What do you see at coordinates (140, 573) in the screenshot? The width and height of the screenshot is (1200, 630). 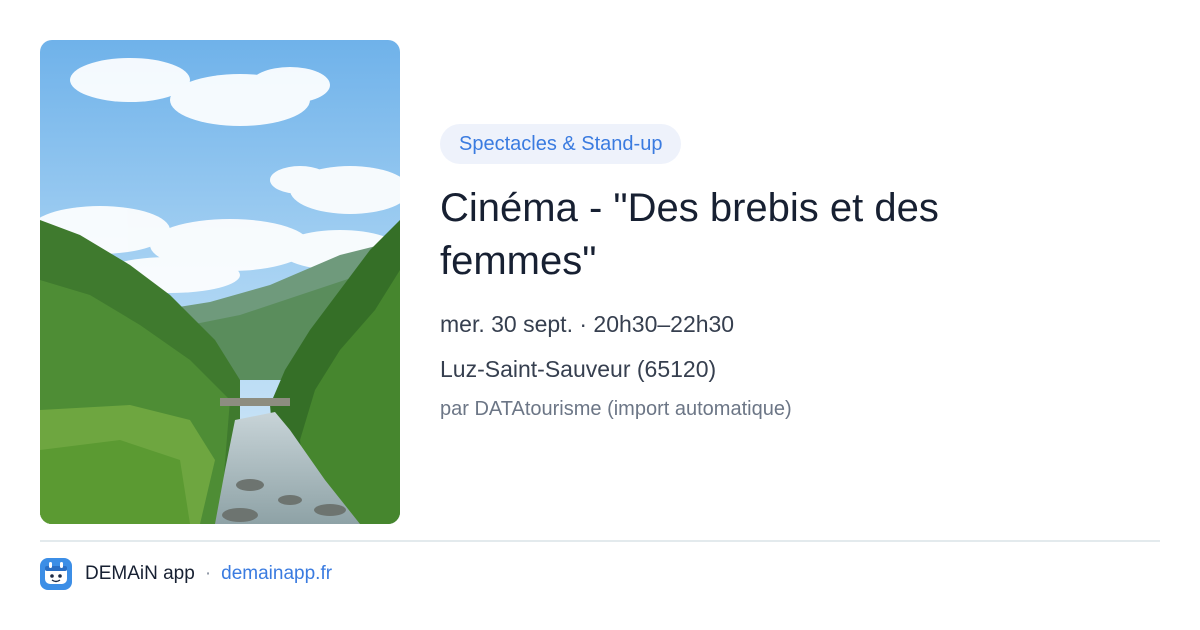 I see `app-name: DEMAiN app` at bounding box center [140, 573].